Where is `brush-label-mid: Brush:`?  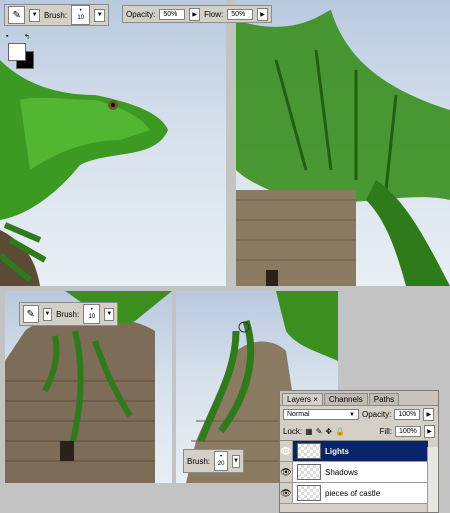 brush-label-mid: Brush: is located at coordinates (68, 314).